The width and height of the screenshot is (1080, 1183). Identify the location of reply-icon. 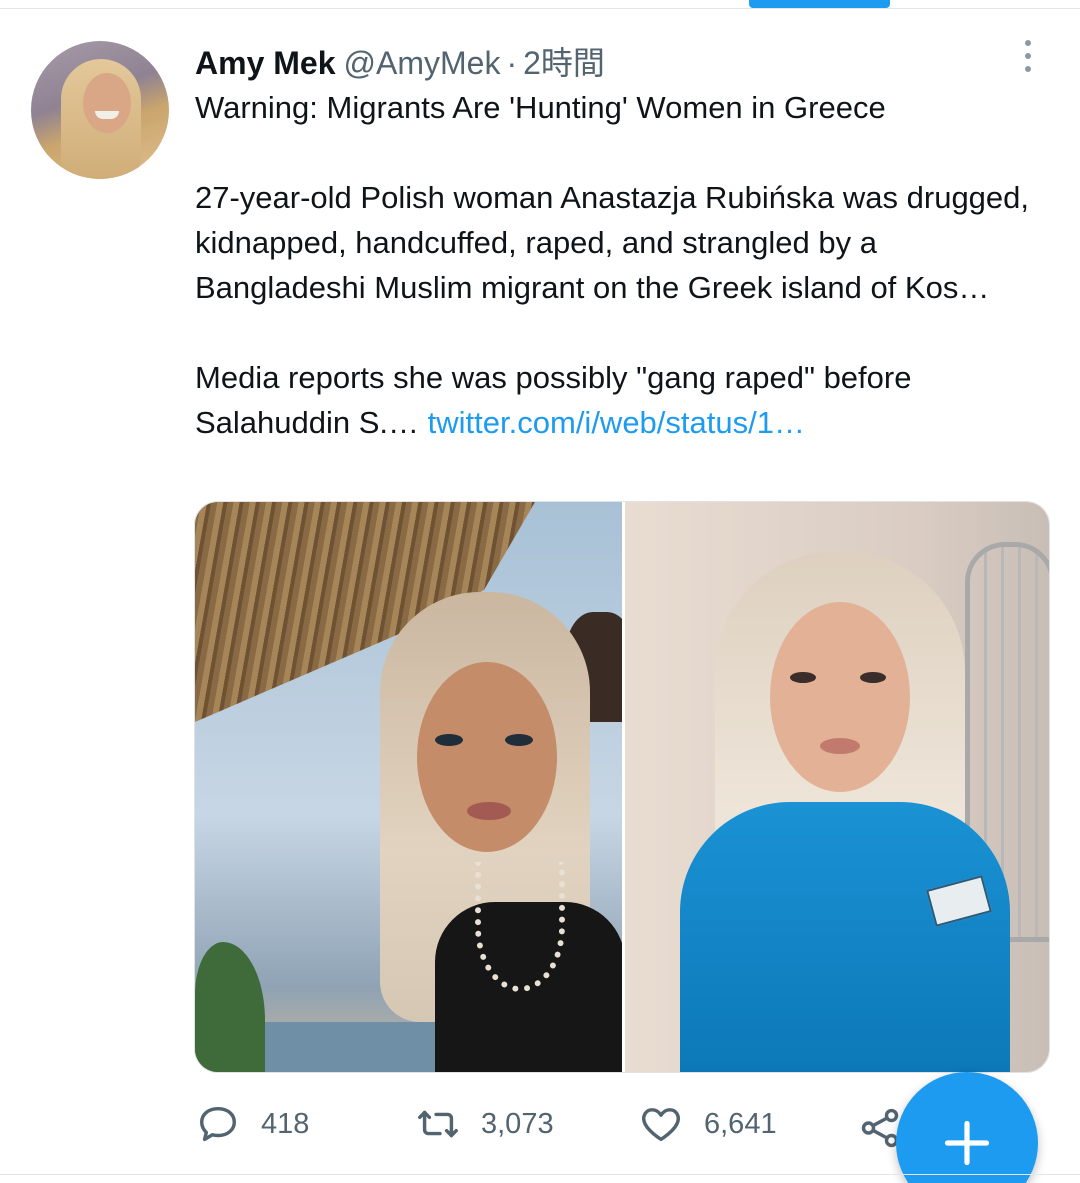
(218, 1124).